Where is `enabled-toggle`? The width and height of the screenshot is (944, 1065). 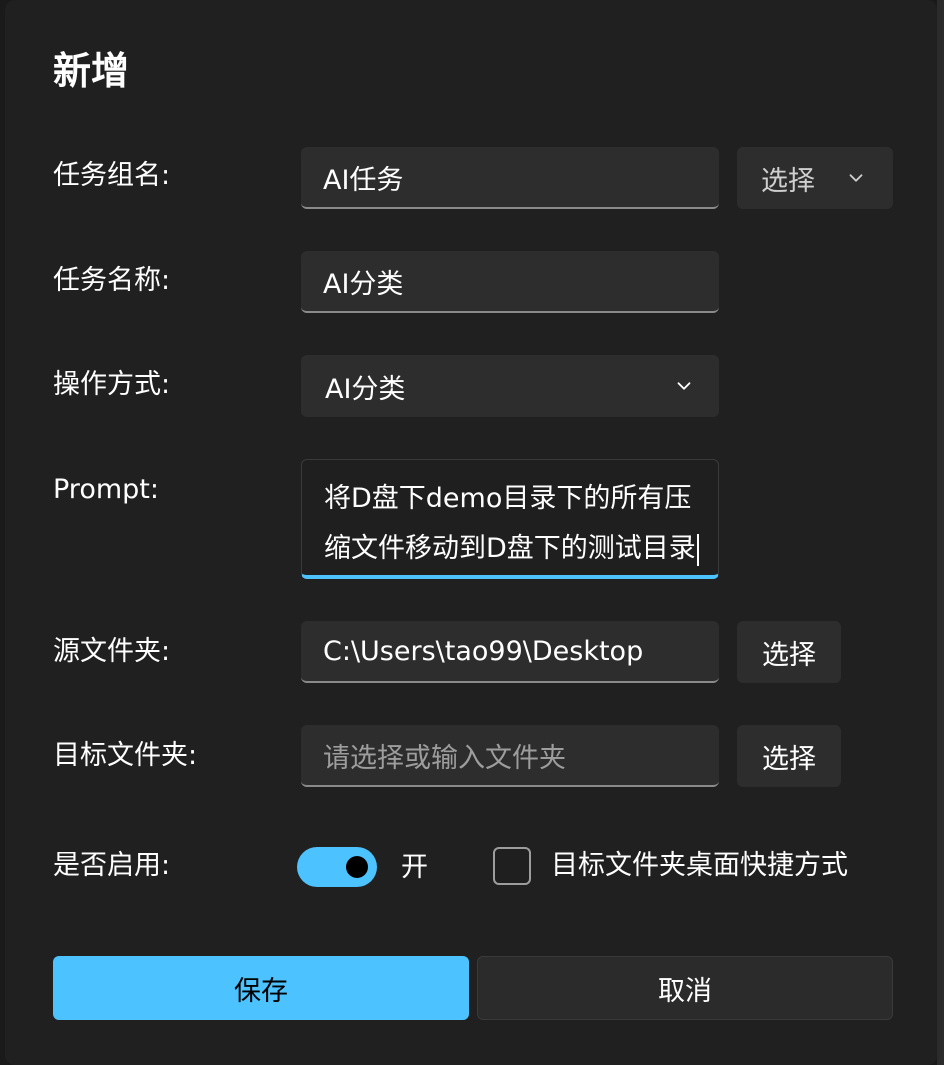
enabled-toggle is located at coordinates (337, 867).